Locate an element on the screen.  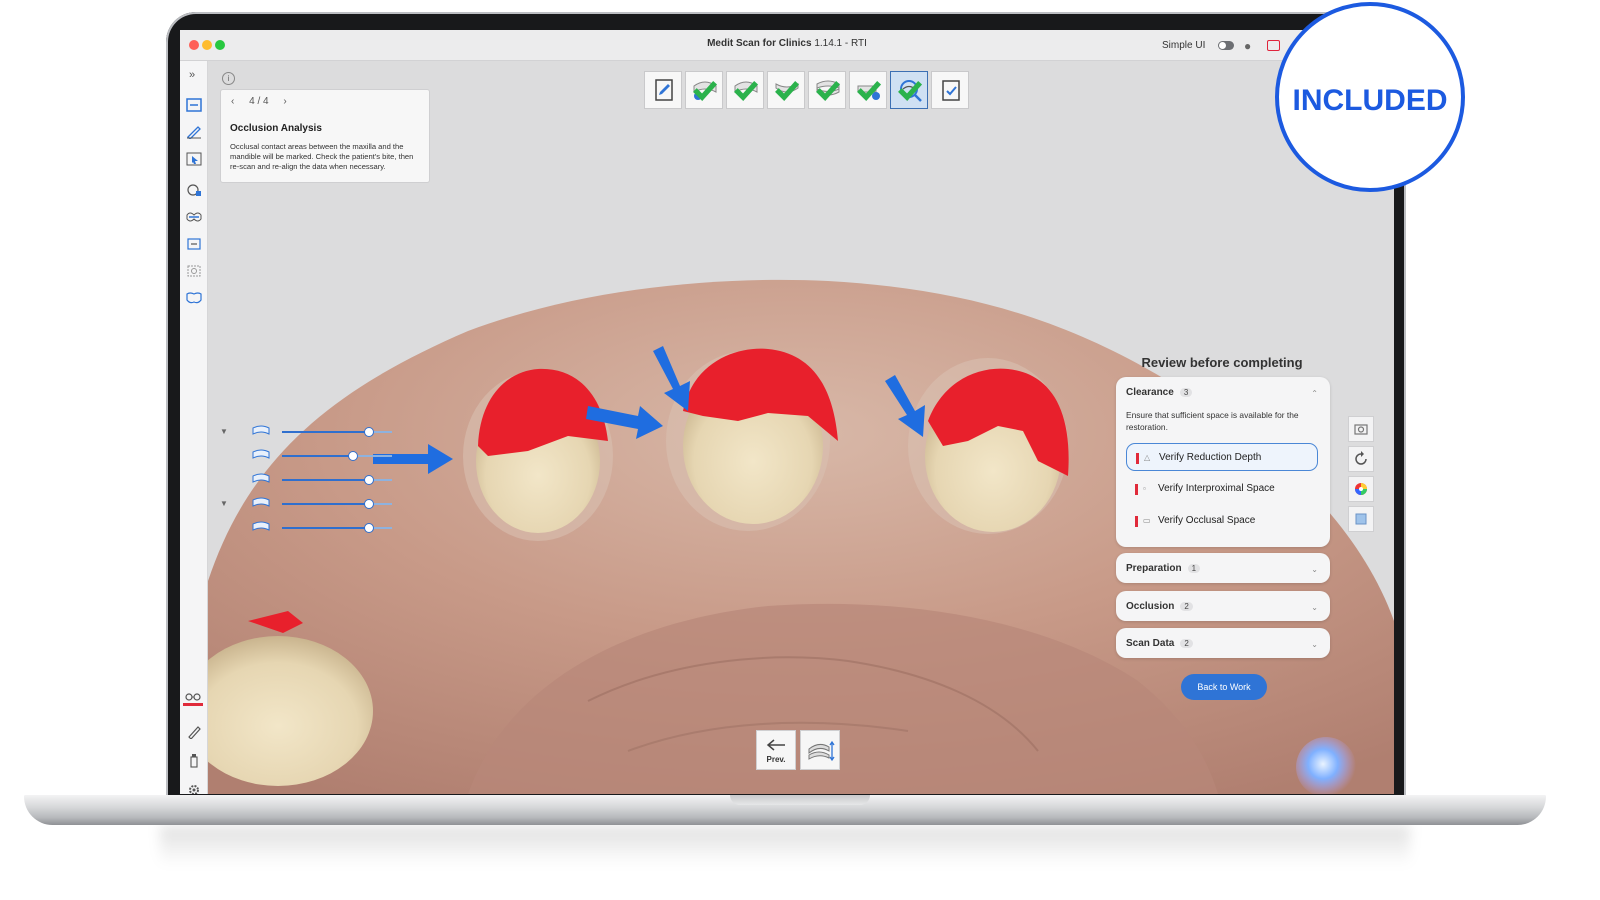
workflow-step-occlusion is located at coordinates (827, 90).